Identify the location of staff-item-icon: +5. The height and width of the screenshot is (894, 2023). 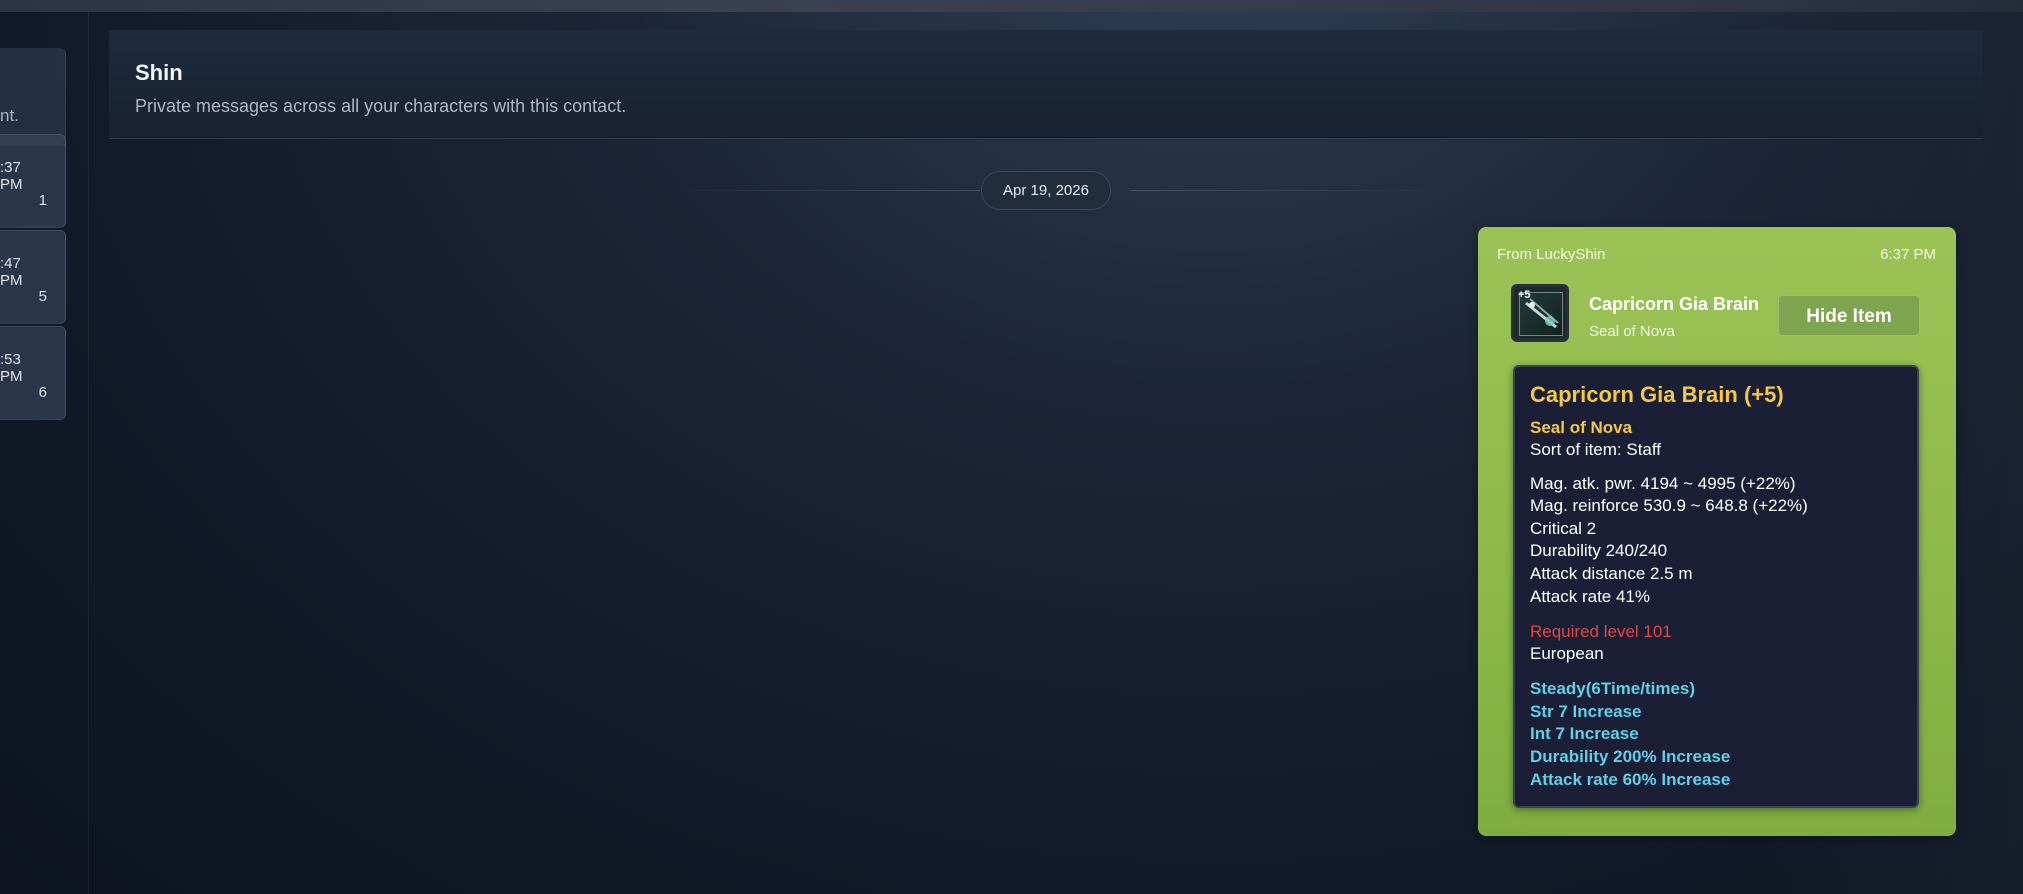
(1540, 313).